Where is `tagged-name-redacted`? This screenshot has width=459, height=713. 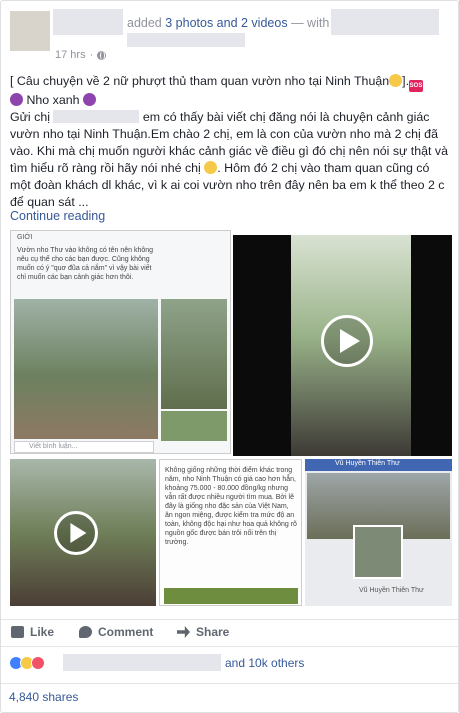 tagged-name-redacted is located at coordinates (385, 22).